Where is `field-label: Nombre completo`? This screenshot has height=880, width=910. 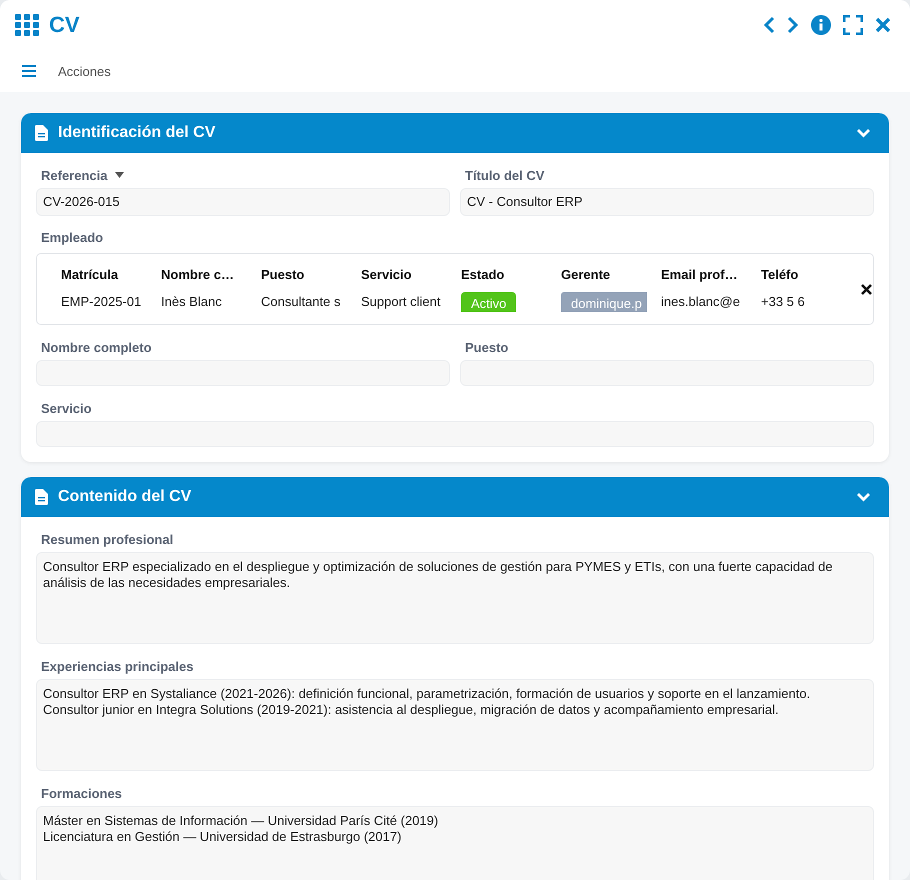 field-label: Nombre completo is located at coordinates (96, 347).